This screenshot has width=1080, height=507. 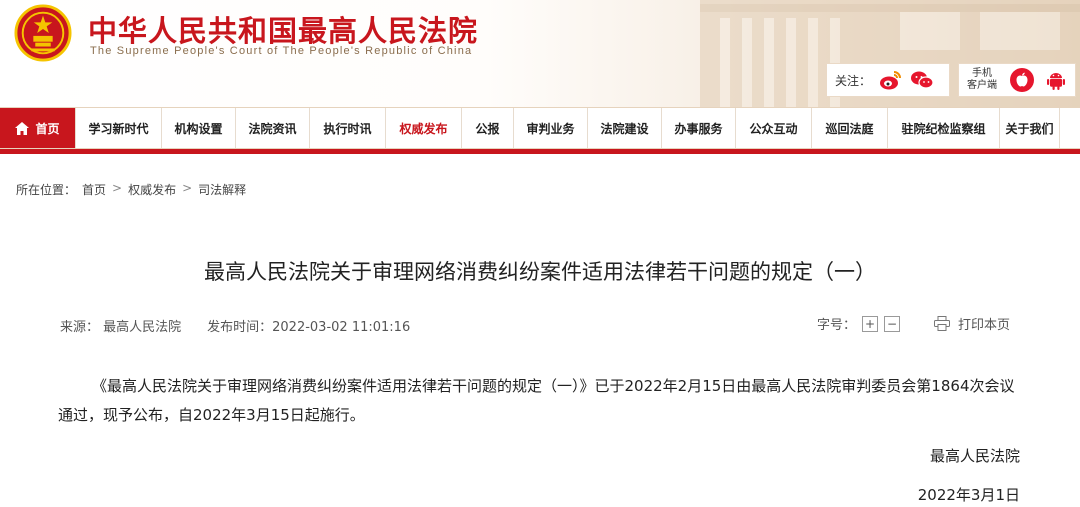 What do you see at coordinates (46, 190) in the screenshot?
I see `breadcrumb-prefix: 所在位置：` at bounding box center [46, 190].